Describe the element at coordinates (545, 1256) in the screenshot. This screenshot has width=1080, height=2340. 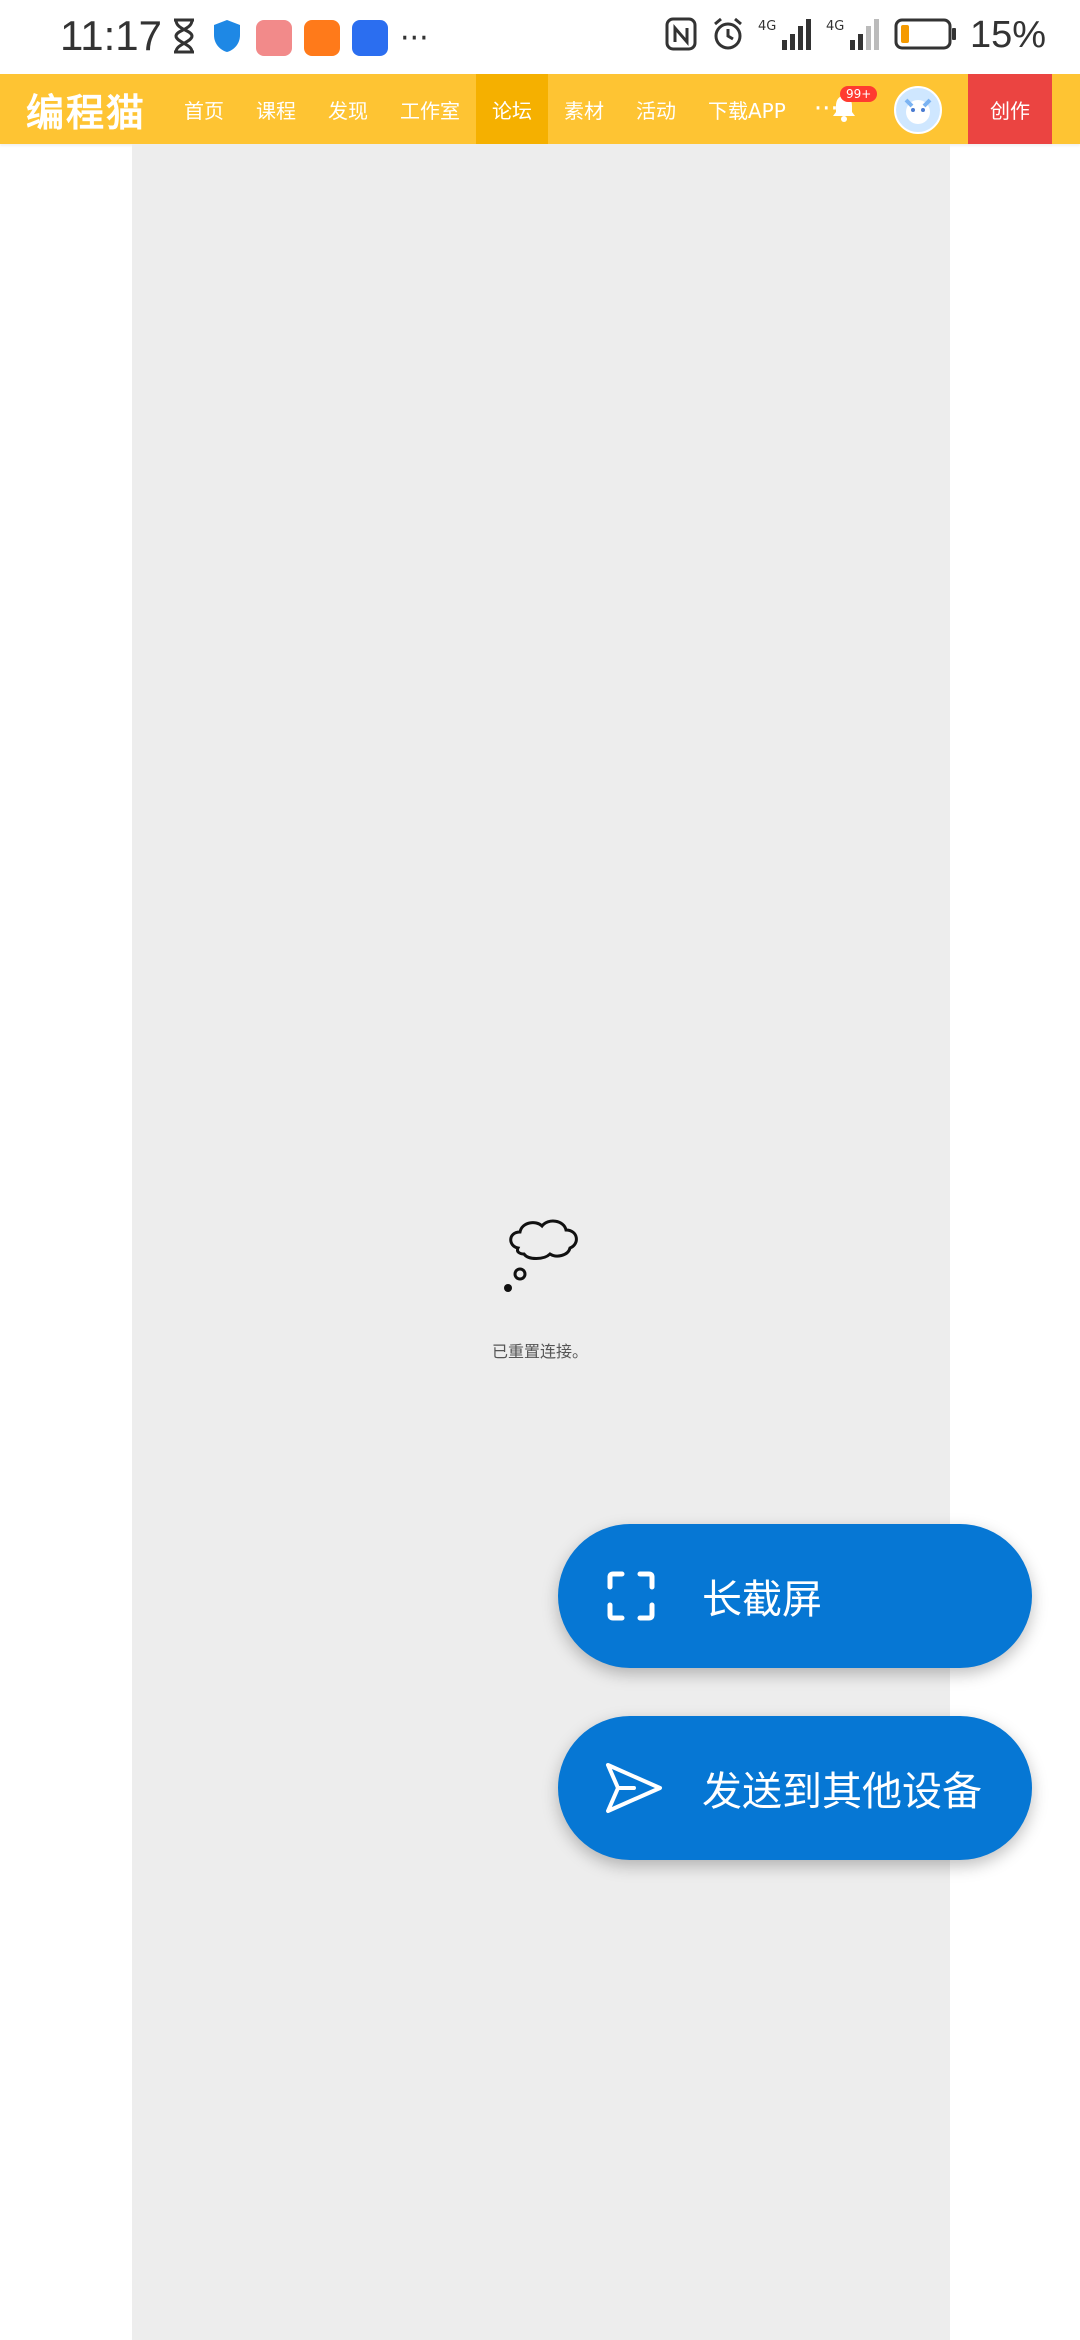
I see `thought-cloud-icon` at that location.